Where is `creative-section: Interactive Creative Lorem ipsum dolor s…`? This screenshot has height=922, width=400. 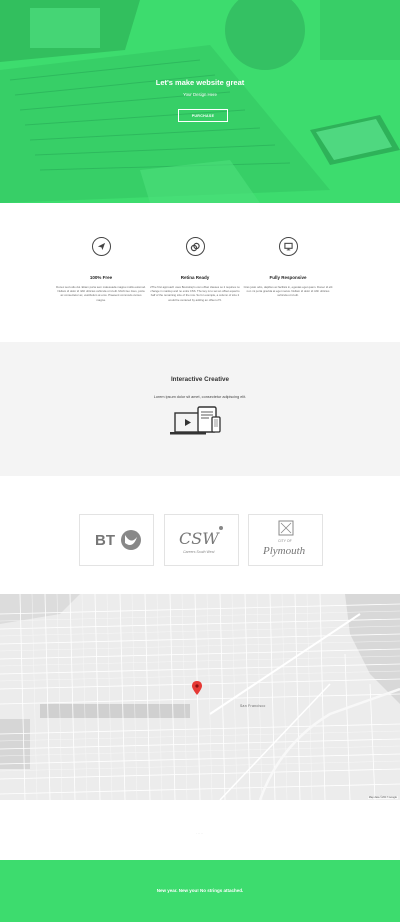
creative-section: Interactive Creative Lorem ipsum dolor s… is located at coordinates (200, 409).